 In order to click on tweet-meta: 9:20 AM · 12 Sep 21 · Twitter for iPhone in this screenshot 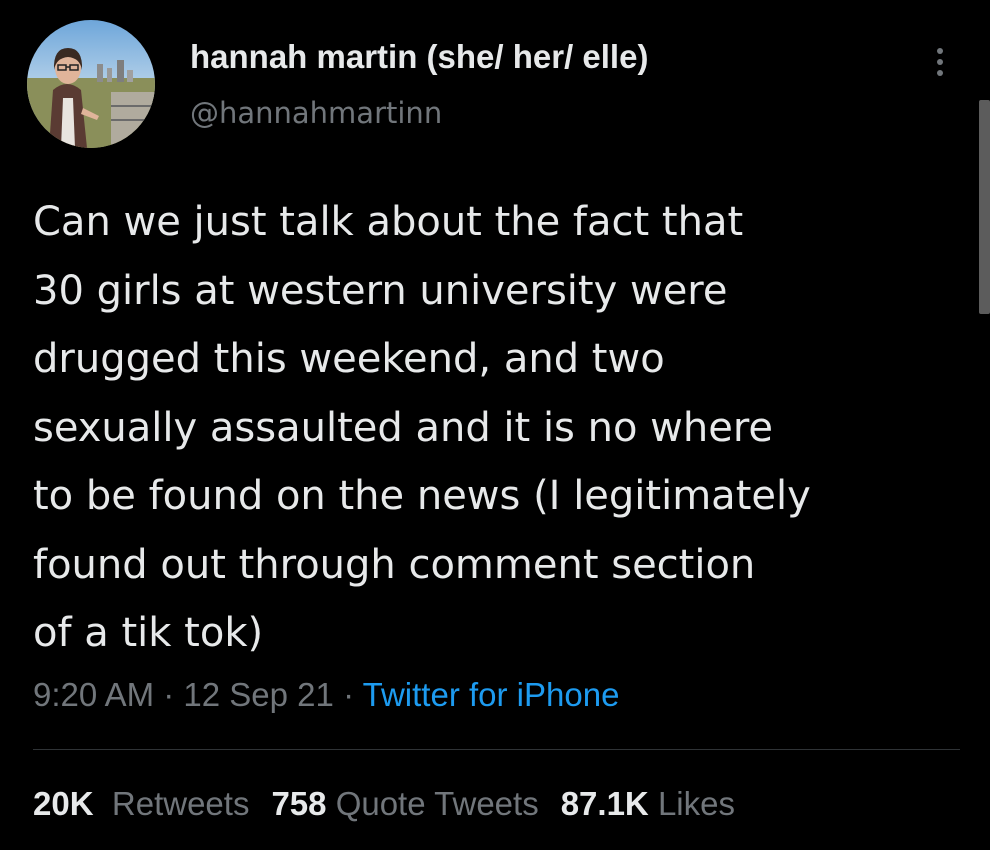, I will do `click(326, 695)`.